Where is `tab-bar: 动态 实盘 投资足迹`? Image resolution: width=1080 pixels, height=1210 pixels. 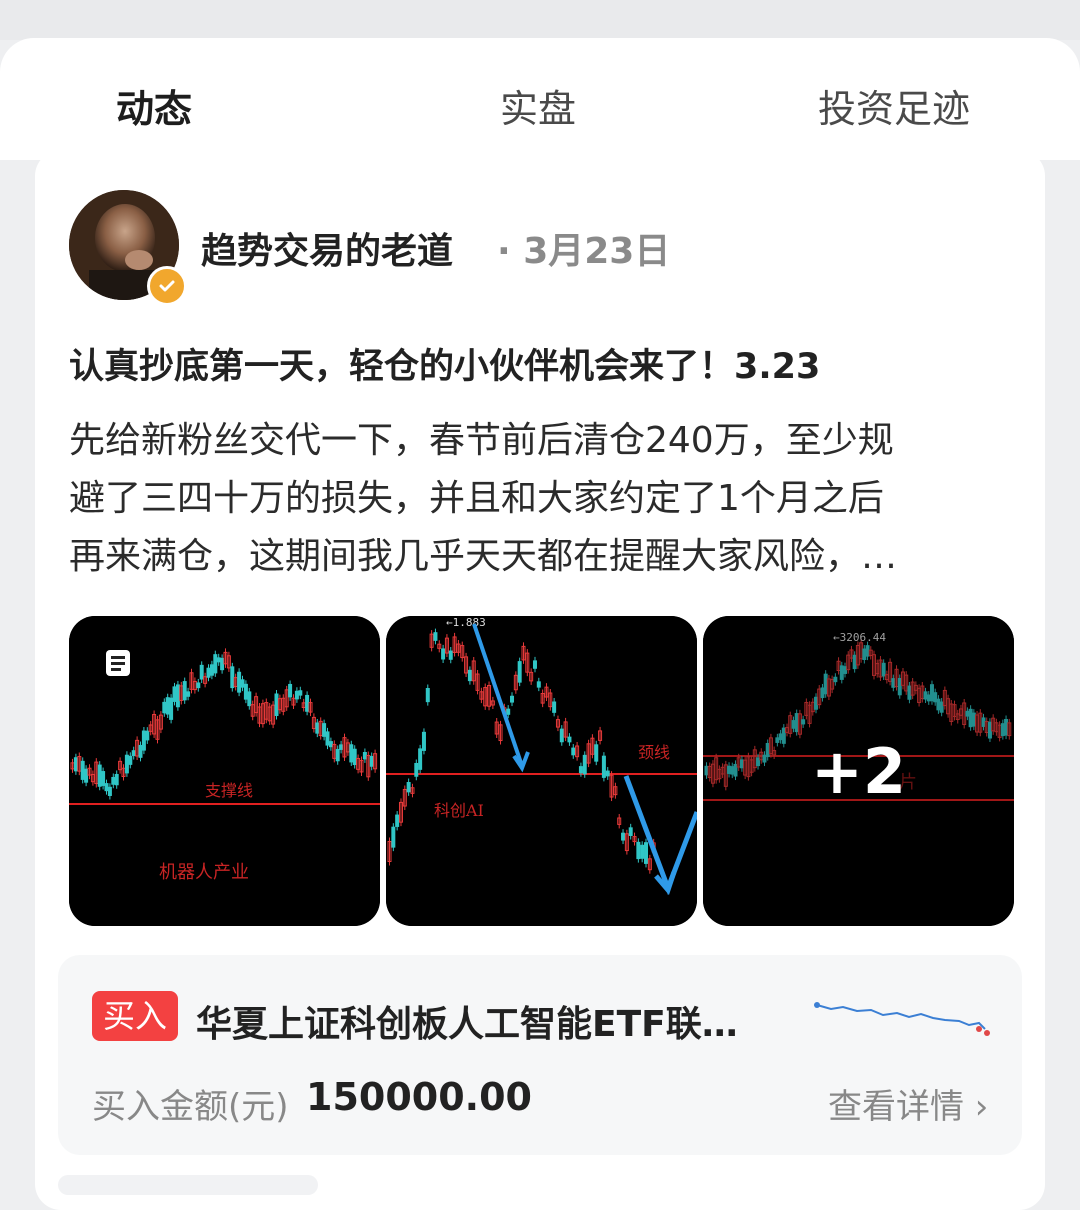 tab-bar: 动态 实盘 投资足迹 is located at coordinates (540, 107).